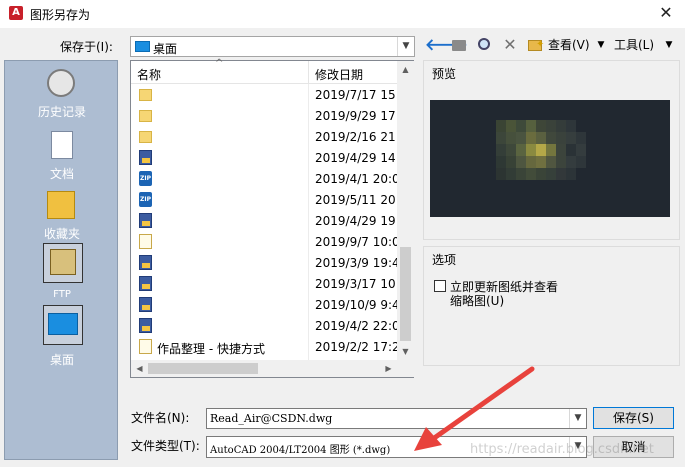  Describe the element at coordinates (62, 217) in the screenshot. I see `place-favorites: 收藏夹` at that location.